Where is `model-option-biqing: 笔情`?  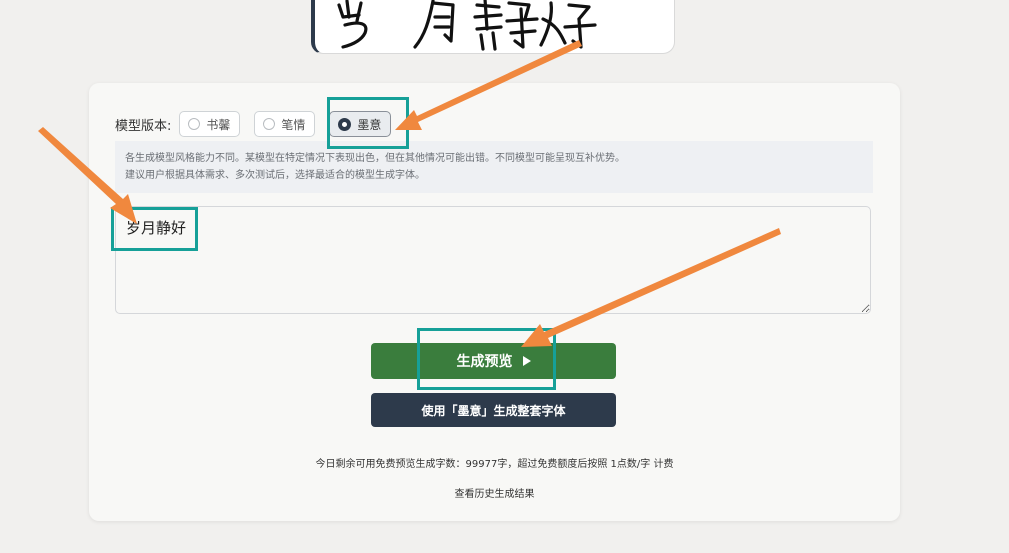 model-option-biqing: 笔情 is located at coordinates (285, 124).